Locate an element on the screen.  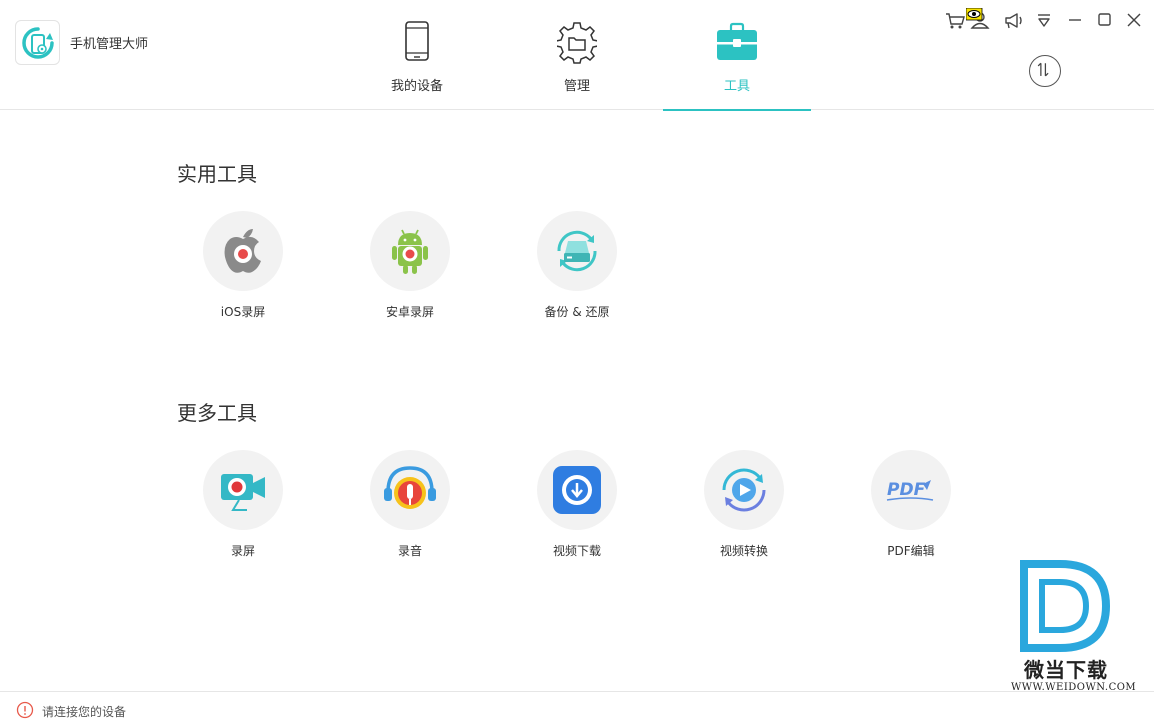
cart-button is located at coordinates (955, 20).